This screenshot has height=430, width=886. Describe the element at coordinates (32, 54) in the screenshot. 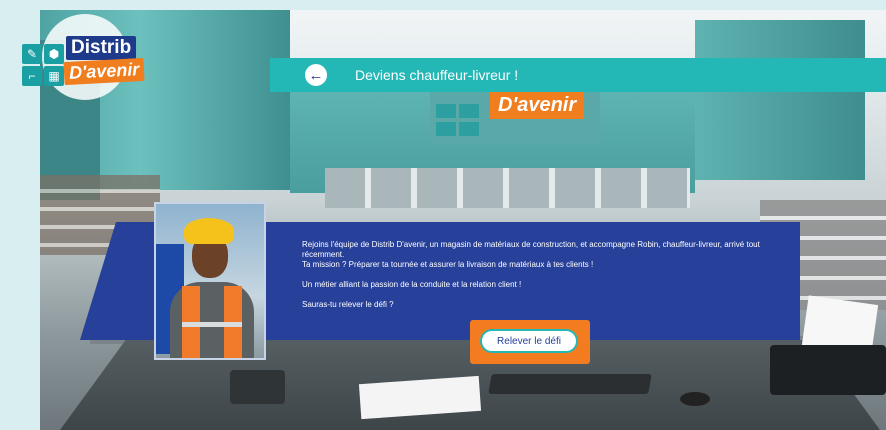

I see `pin-icon: ✎` at that location.